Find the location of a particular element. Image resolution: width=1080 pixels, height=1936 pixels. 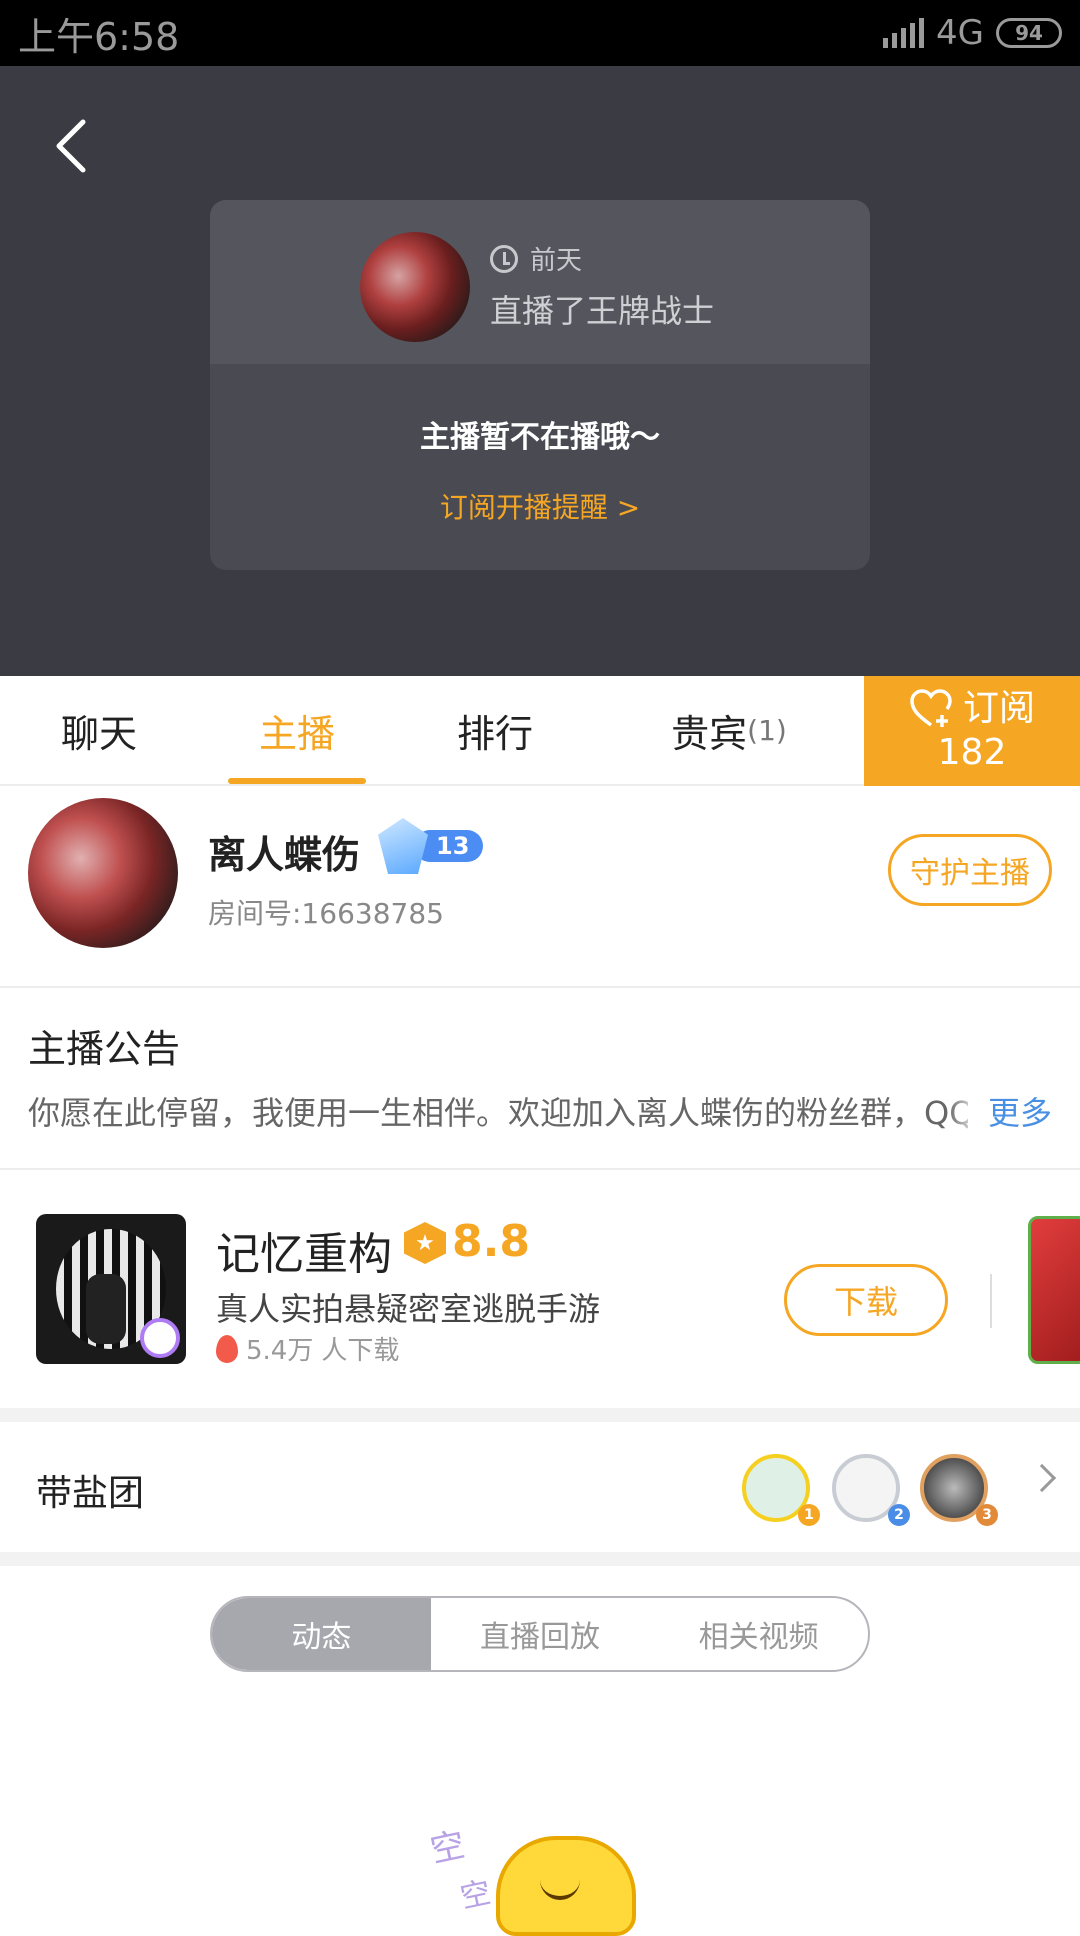

chevron-left-icon is located at coordinates (71, 146).